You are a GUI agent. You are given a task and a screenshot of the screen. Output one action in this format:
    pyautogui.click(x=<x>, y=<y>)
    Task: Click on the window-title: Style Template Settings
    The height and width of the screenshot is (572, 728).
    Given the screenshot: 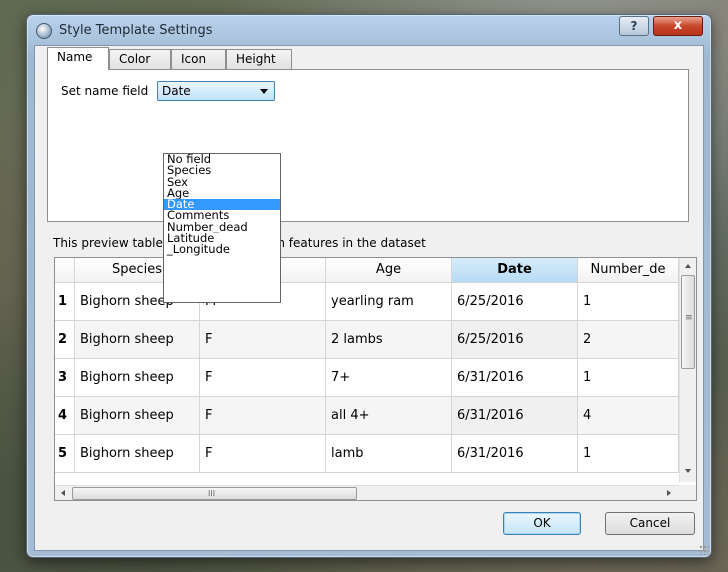 What is the action you would take?
    pyautogui.click(x=136, y=30)
    